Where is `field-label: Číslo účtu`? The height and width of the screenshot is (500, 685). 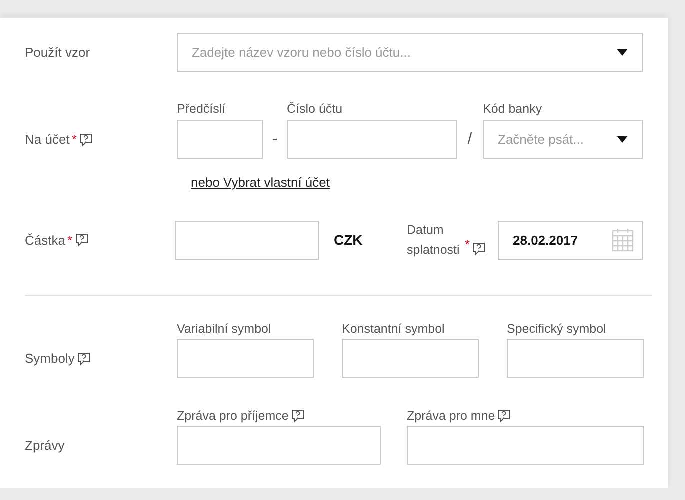
field-label: Číslo účtu is located at coordinates (315, 109).